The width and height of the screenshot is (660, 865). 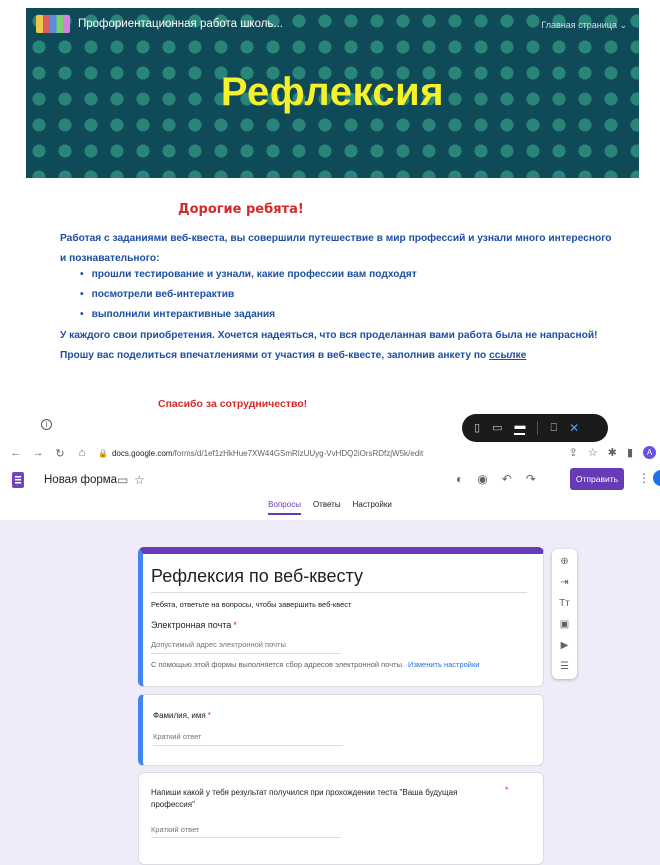 I want to click on add-question-icon: ⊕, so click(x=564, y=561).